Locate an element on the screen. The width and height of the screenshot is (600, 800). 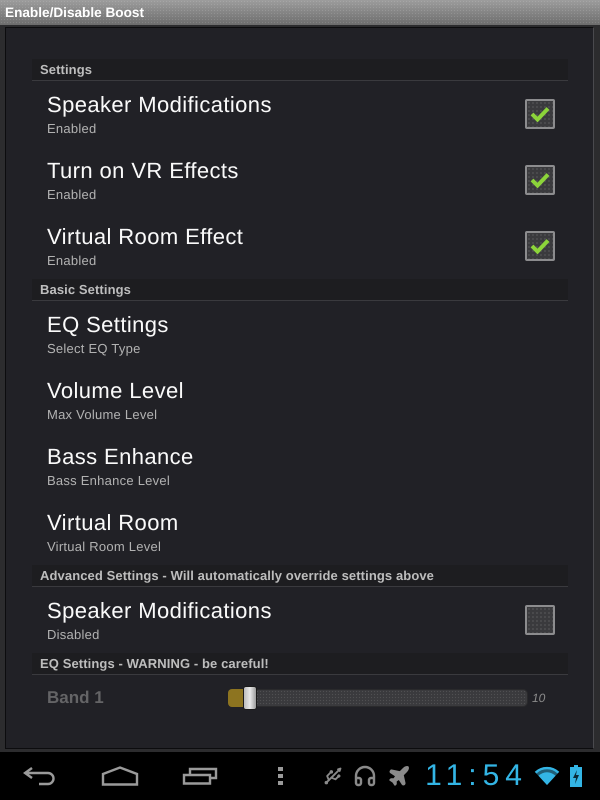
slider-track is located at coordinates (378, 698).